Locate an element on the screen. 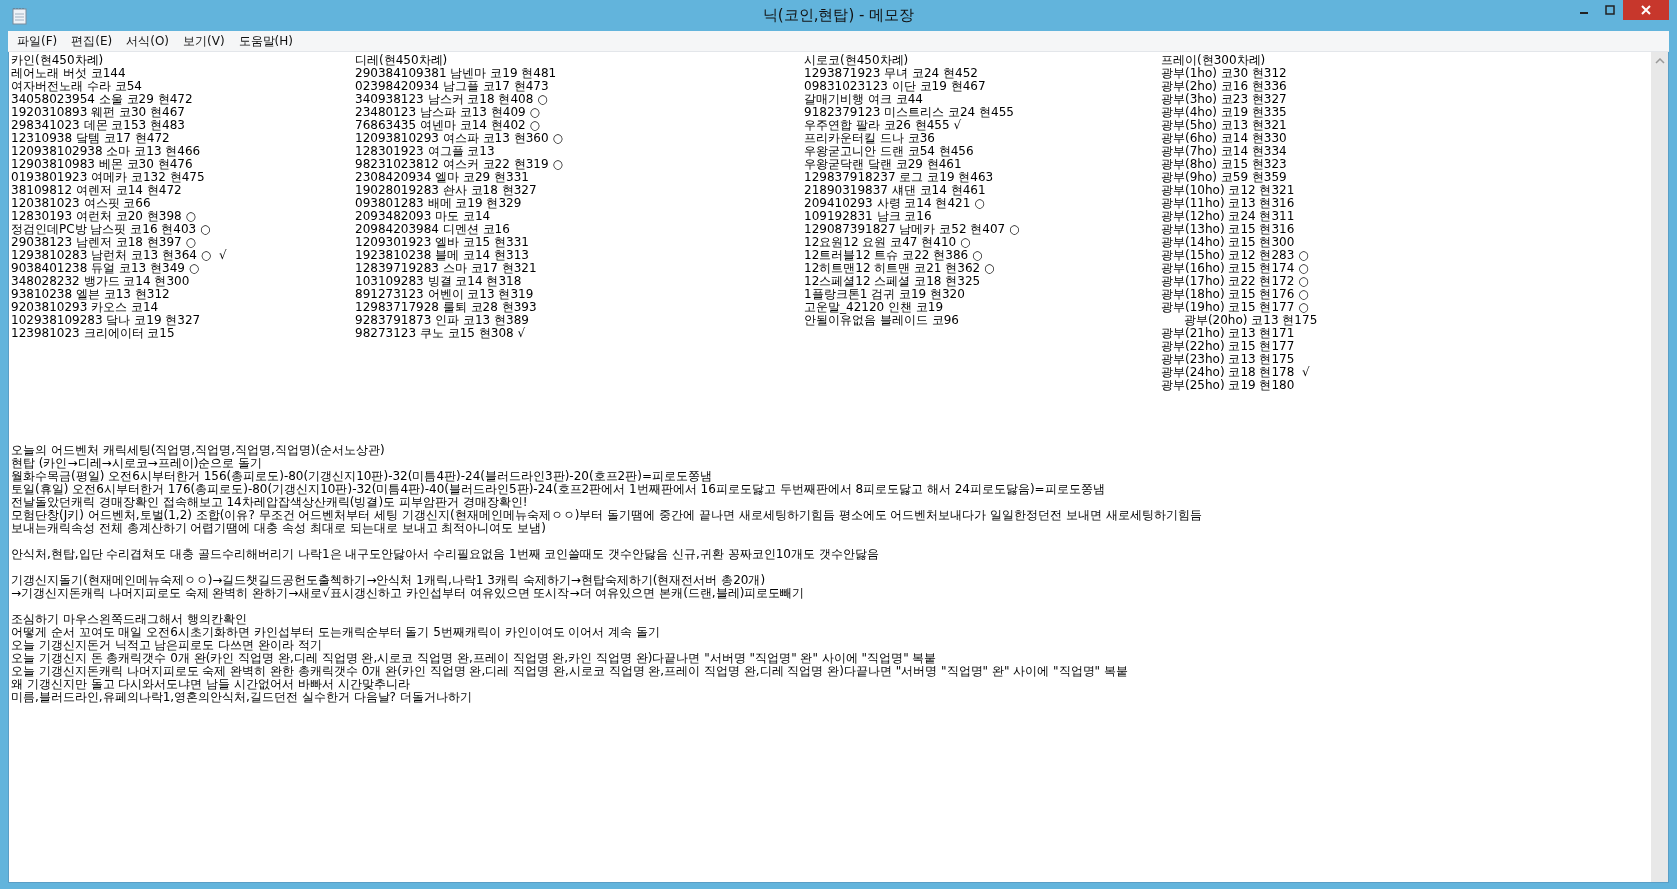  text-line: 12830193 여런처 코20 현398 ○ is located at coordinates (104, 216).